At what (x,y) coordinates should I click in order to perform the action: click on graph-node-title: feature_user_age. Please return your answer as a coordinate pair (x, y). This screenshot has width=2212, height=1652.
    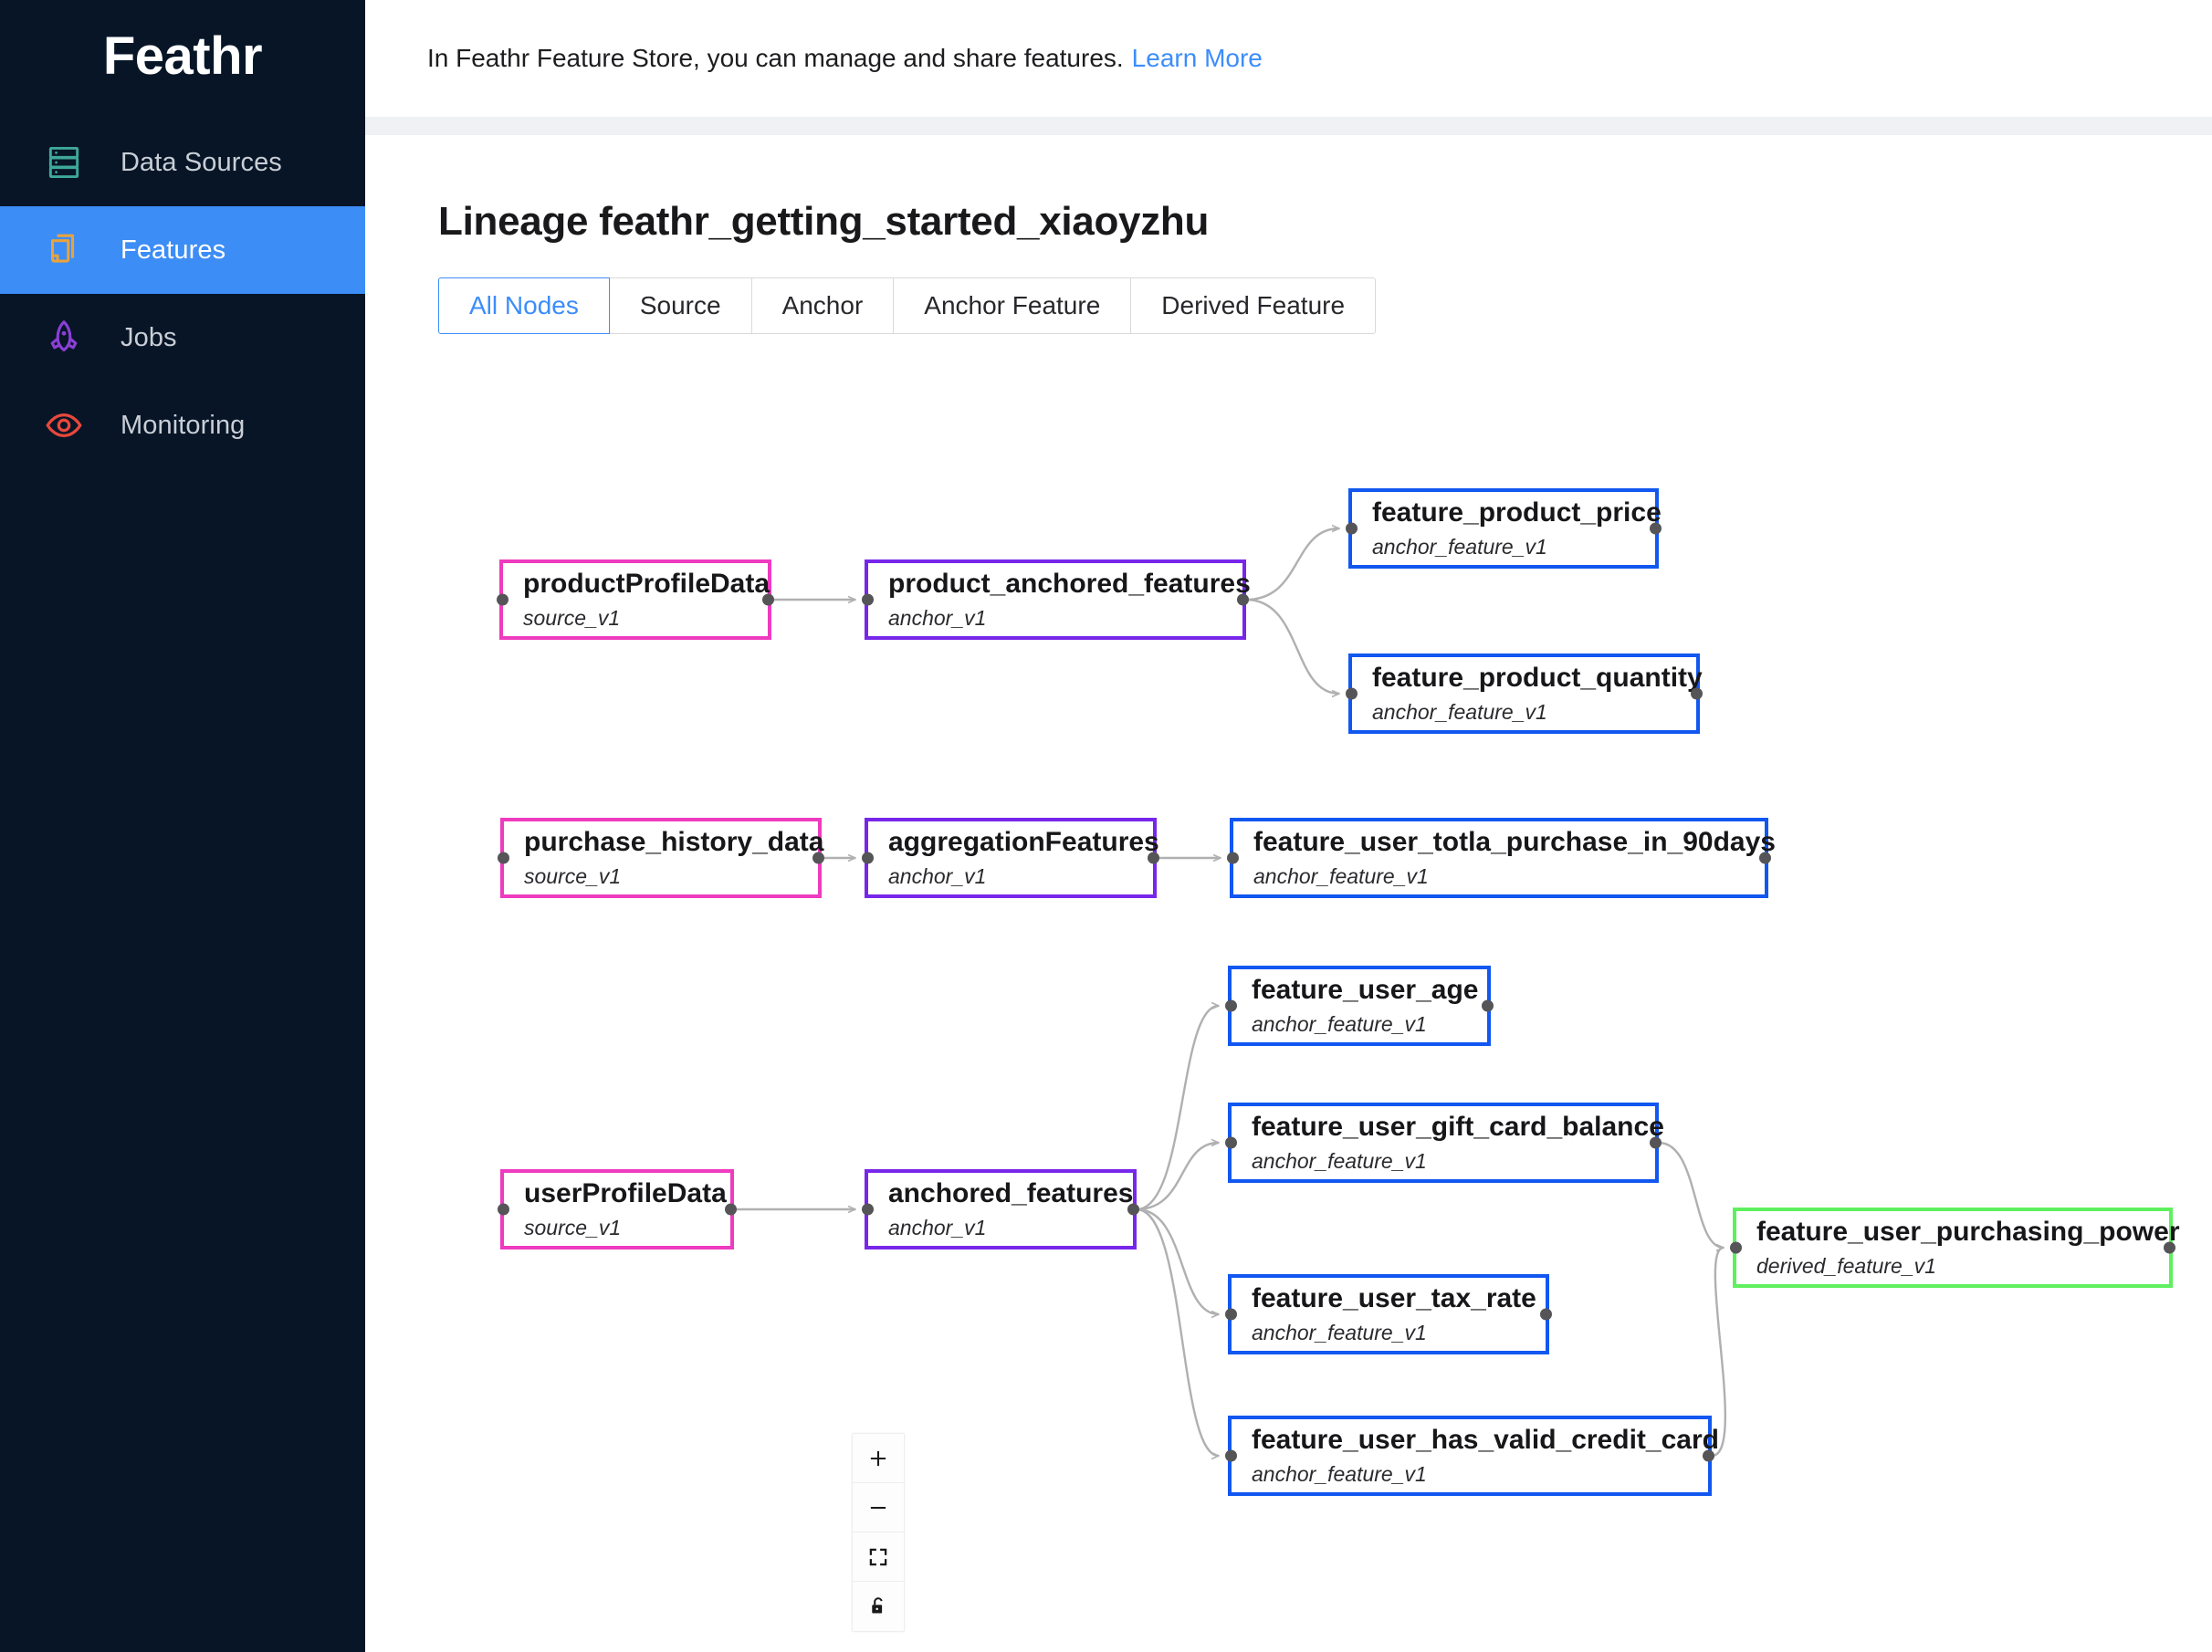
    Looking at the image, I should click on (1365, 989).